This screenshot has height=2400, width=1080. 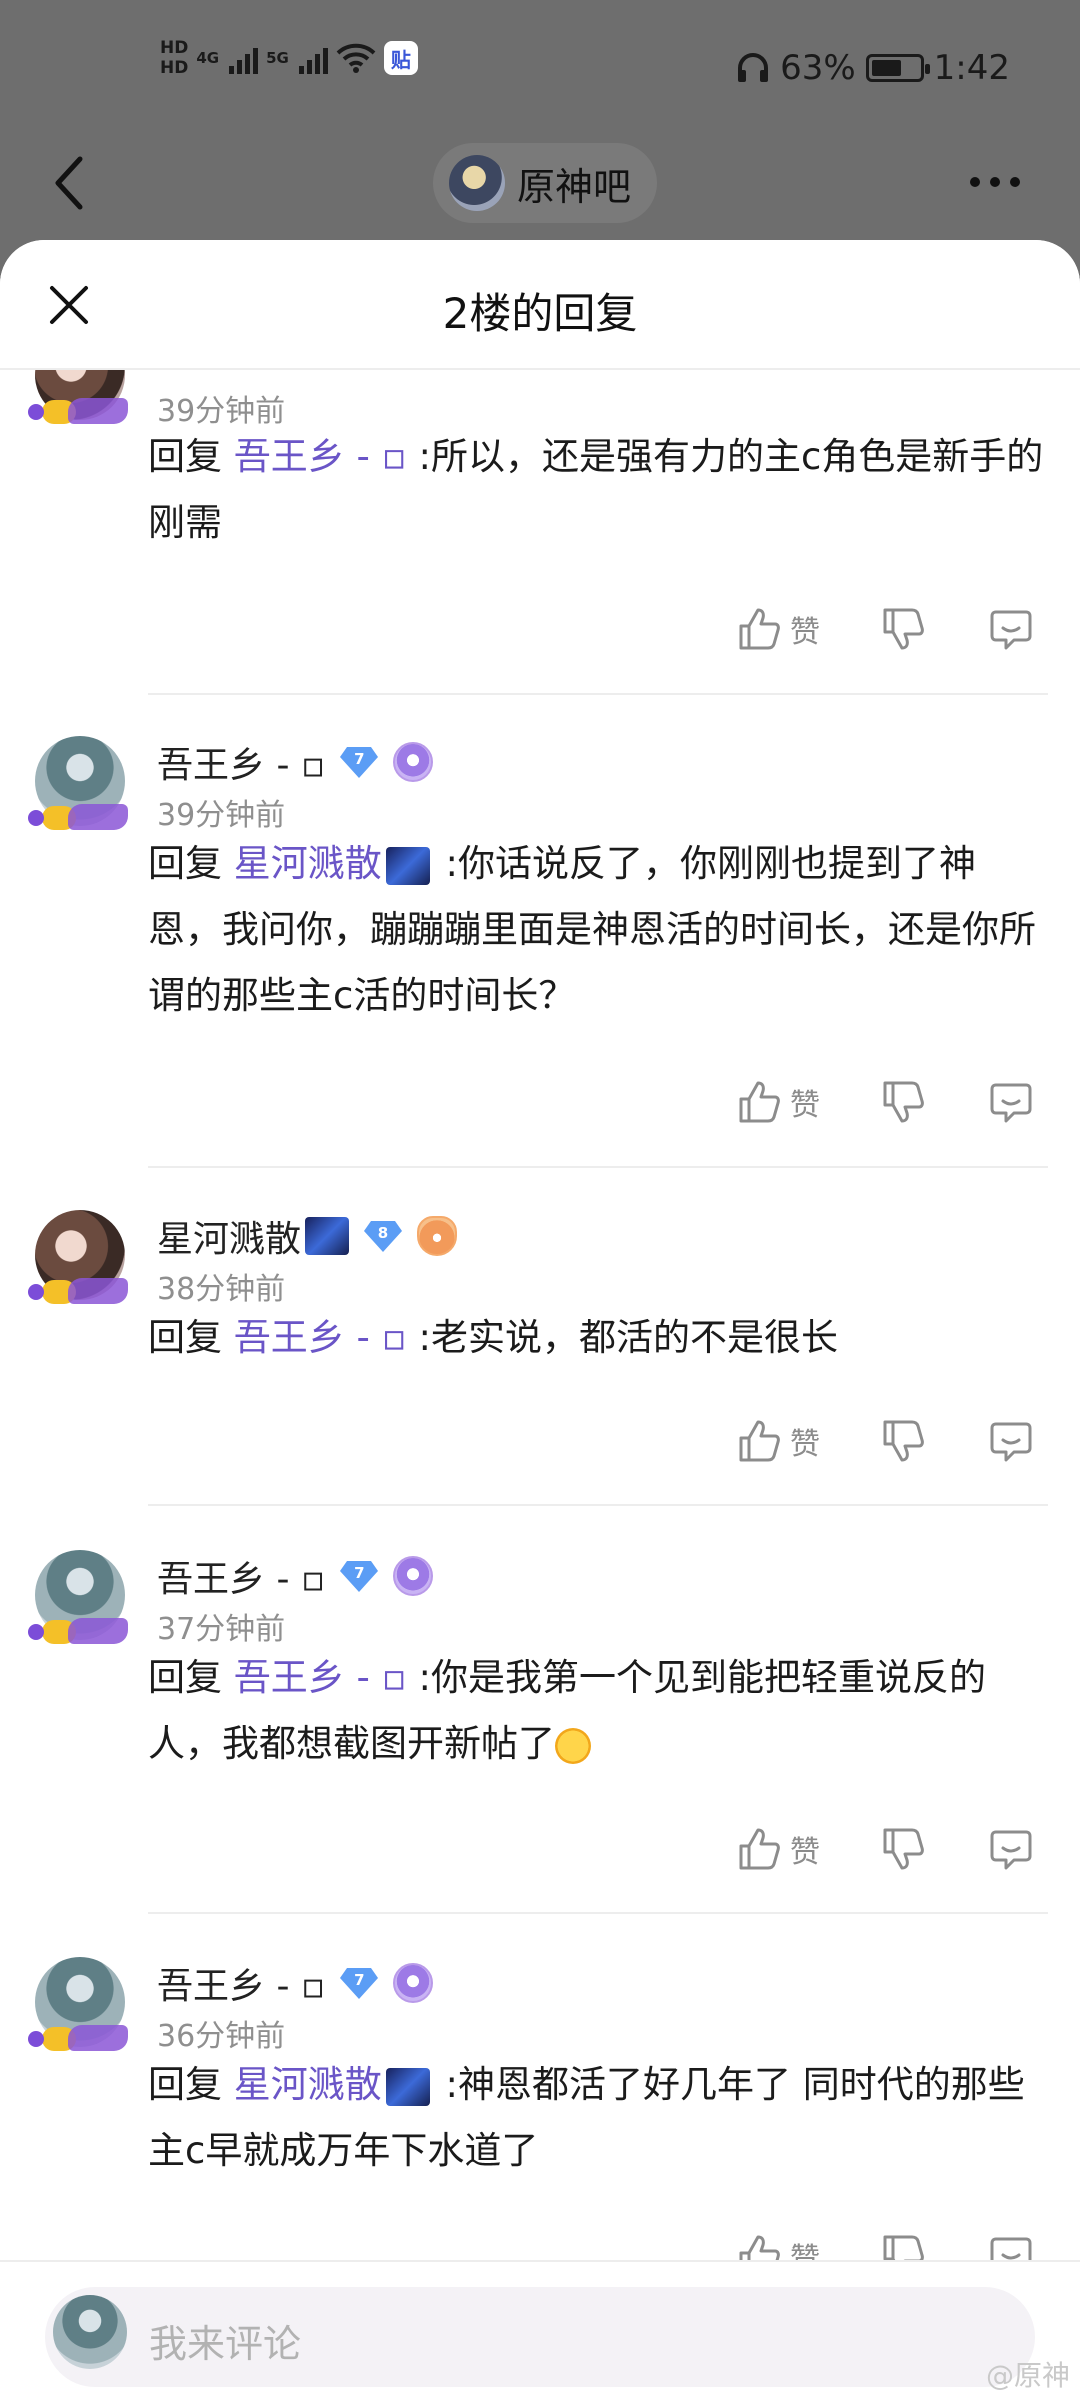 What do you see at coordinates (477, 183) in the screenshot?
I see `forum-avatar` at bounding box center [477, 183].